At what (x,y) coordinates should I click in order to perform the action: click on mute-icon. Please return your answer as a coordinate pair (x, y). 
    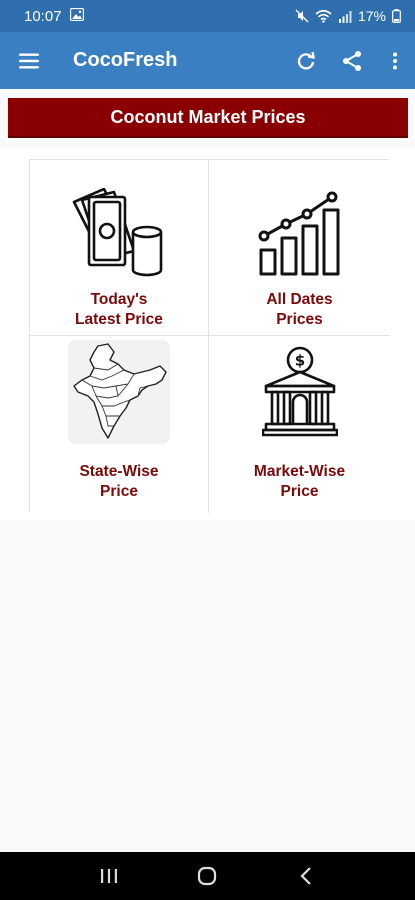
    Looking at the image, I should click on (302, 16).